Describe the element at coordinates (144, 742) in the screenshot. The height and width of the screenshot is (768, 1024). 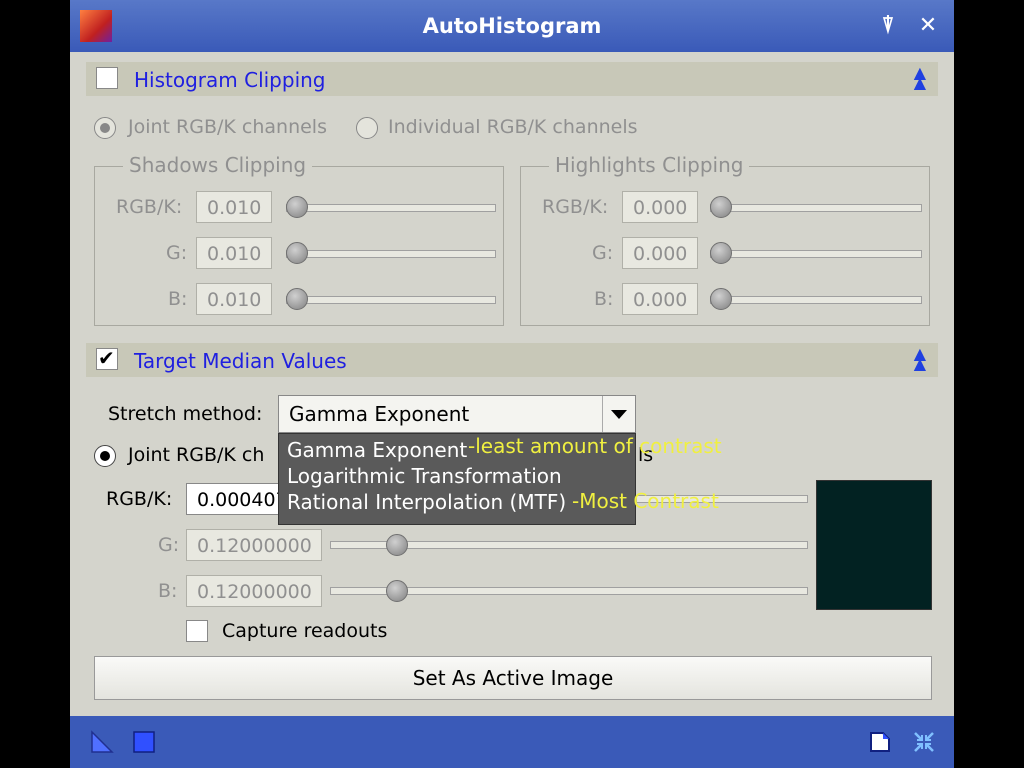
I see `apply-global-icon` at that location.